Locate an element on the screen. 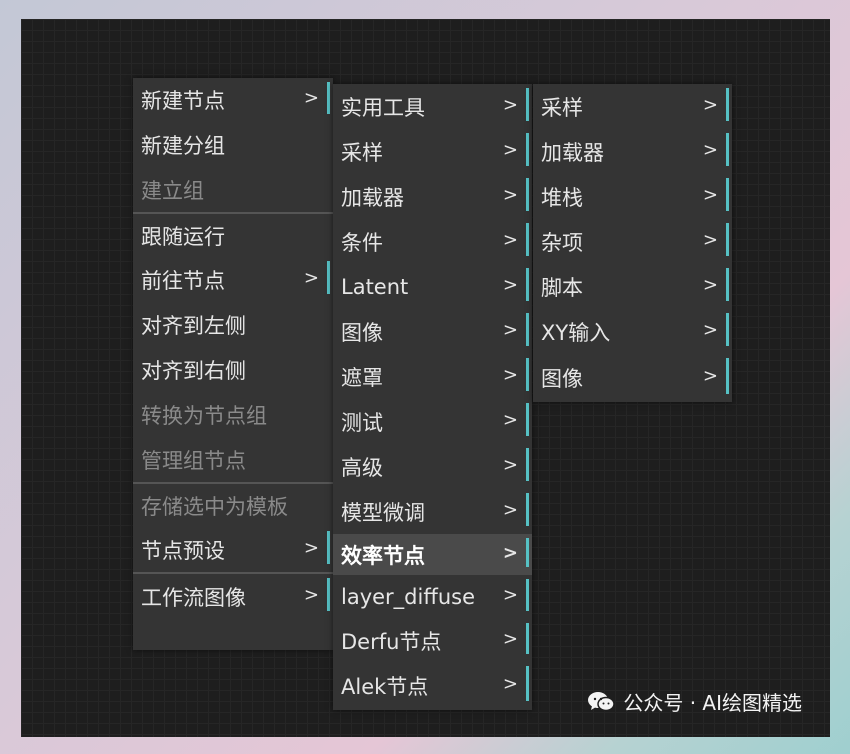  submenu-efficiency-nodes: 采样 > 加载器 > 堆栈 > 杂项 > 脚本 > XY输入 > 图像 > is located at coordinates (632, 243).